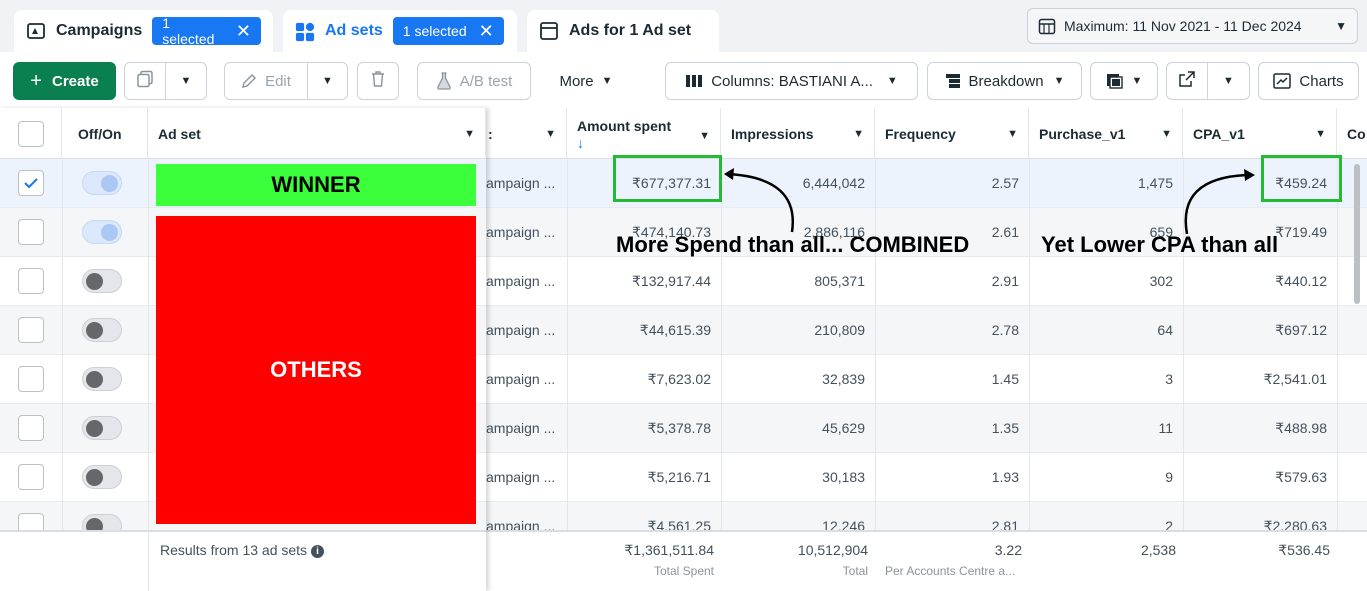 The height and width of the screenshot is (591, 1367). I want to click on total-amount-spent-caption: Total Spent, so click(683, 571).